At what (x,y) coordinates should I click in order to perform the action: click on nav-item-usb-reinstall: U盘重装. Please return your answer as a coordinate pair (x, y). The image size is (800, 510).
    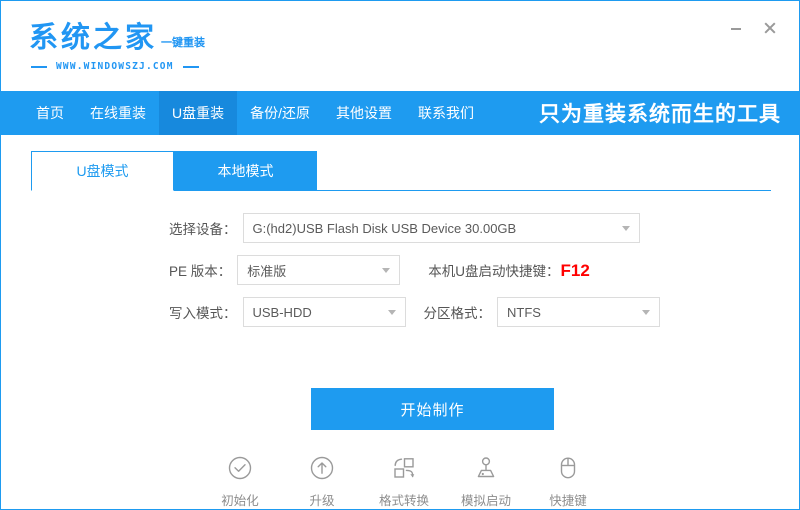
    Looking at the image, I should click on (198, 113).